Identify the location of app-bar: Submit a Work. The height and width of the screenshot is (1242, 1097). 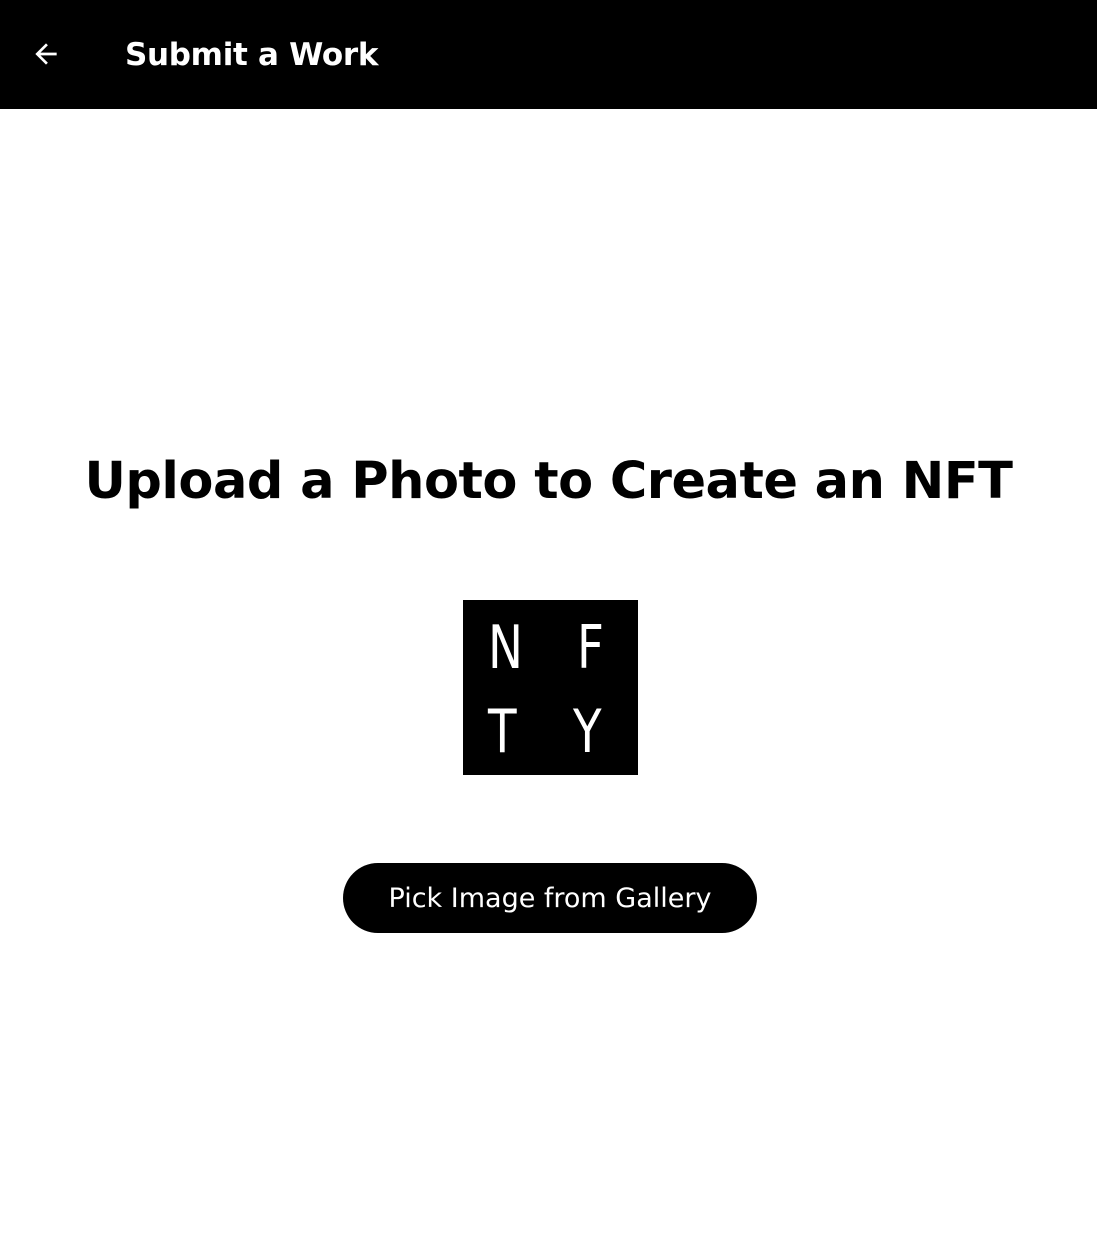
(548, 54).